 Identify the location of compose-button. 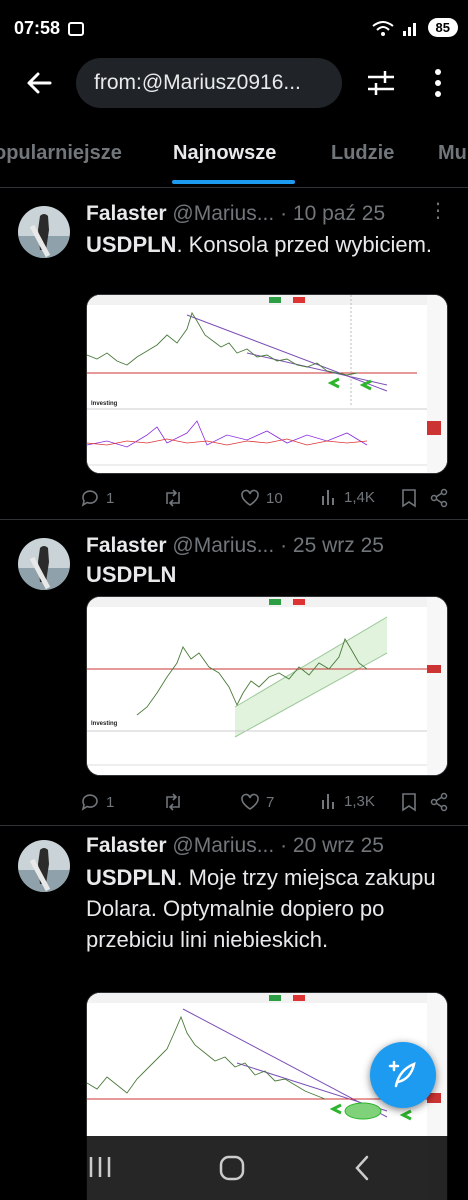
(403, 1075).